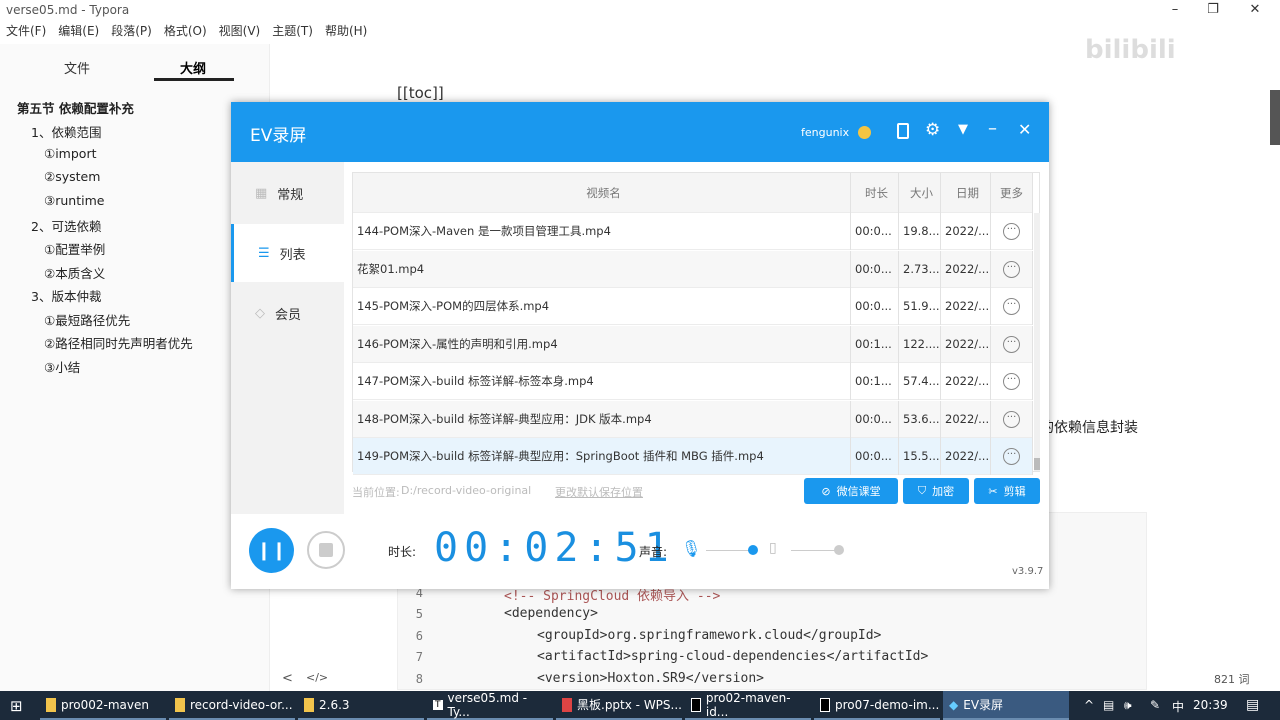  What do you see at coordinates (75, 107) in the screenshot?
I see `outline-item: 第五节 依赖配置补充` at bounding box center [75, 107].